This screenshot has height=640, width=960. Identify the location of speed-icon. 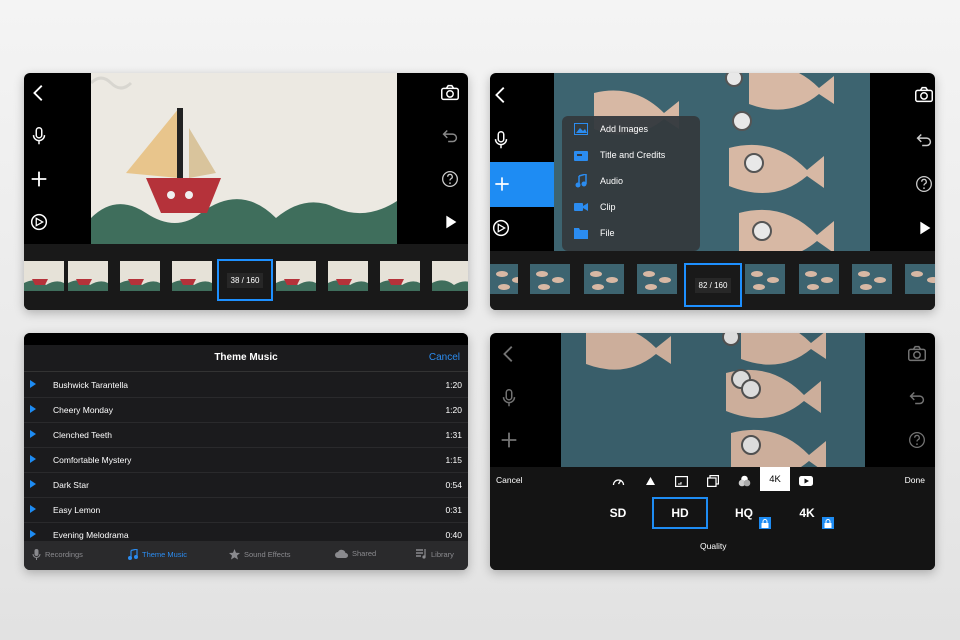
(618, 481).